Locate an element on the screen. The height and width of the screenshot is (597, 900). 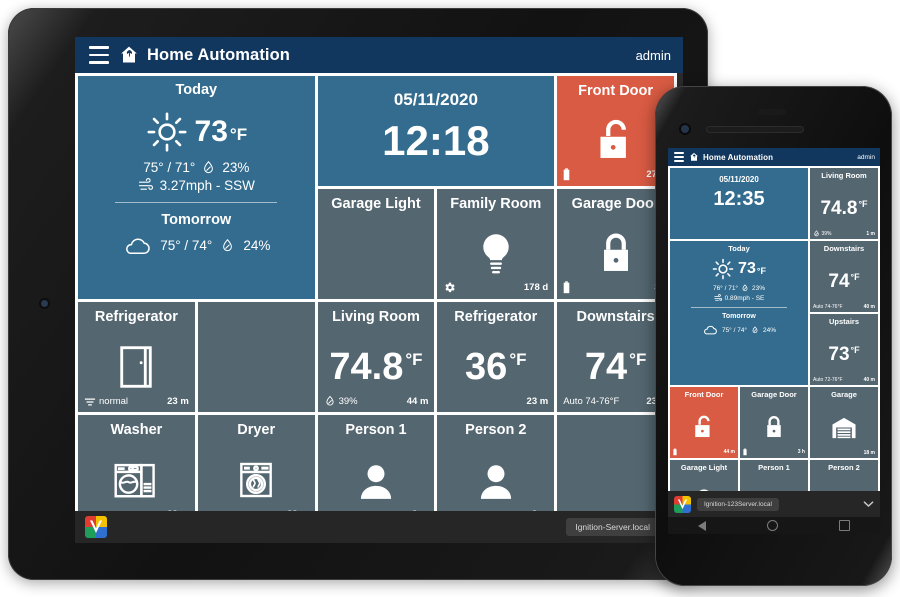
tablet-app-bar: Home Automation admin is located at coordinates (379, 55).